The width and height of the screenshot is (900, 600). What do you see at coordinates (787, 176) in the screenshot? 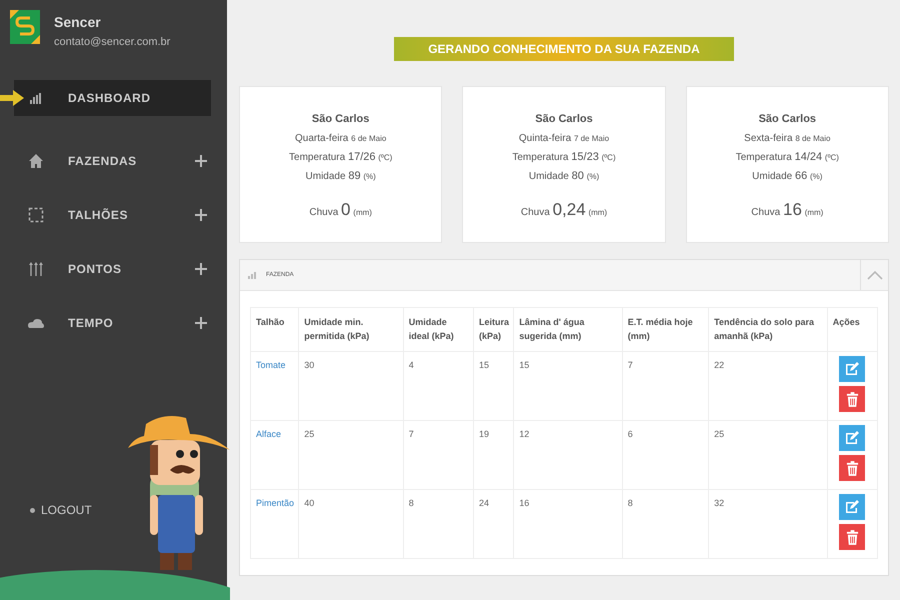
I see `humidity-text: Umidade 66 (%)` at bounding box center [787, 176].